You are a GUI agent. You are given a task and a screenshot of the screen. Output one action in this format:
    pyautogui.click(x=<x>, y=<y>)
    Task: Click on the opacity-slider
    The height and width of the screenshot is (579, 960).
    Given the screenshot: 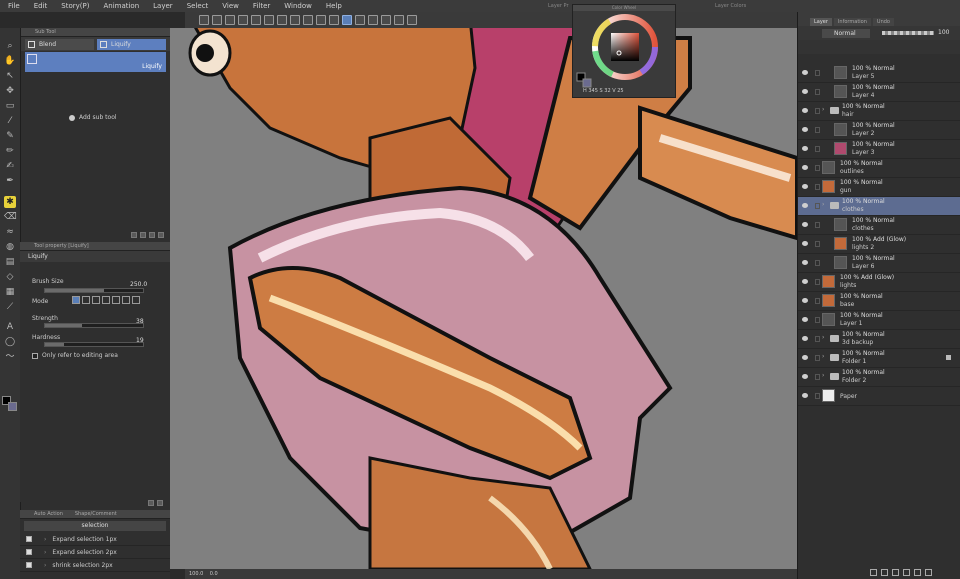 What is the action you would take?
    pyautogui.click(x=908, y=33)
    